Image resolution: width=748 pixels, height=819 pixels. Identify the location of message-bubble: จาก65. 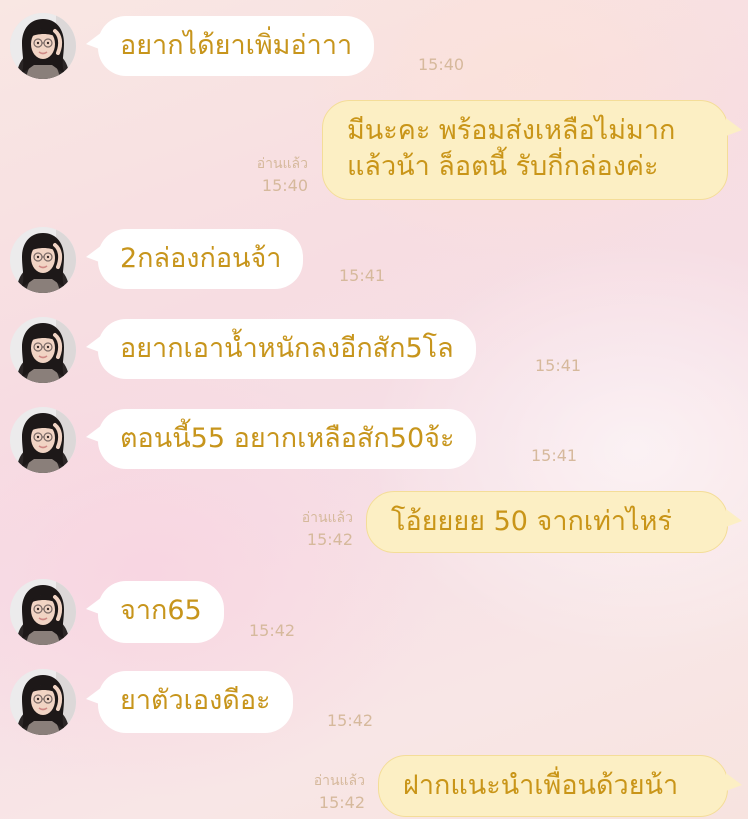
(161, 612).